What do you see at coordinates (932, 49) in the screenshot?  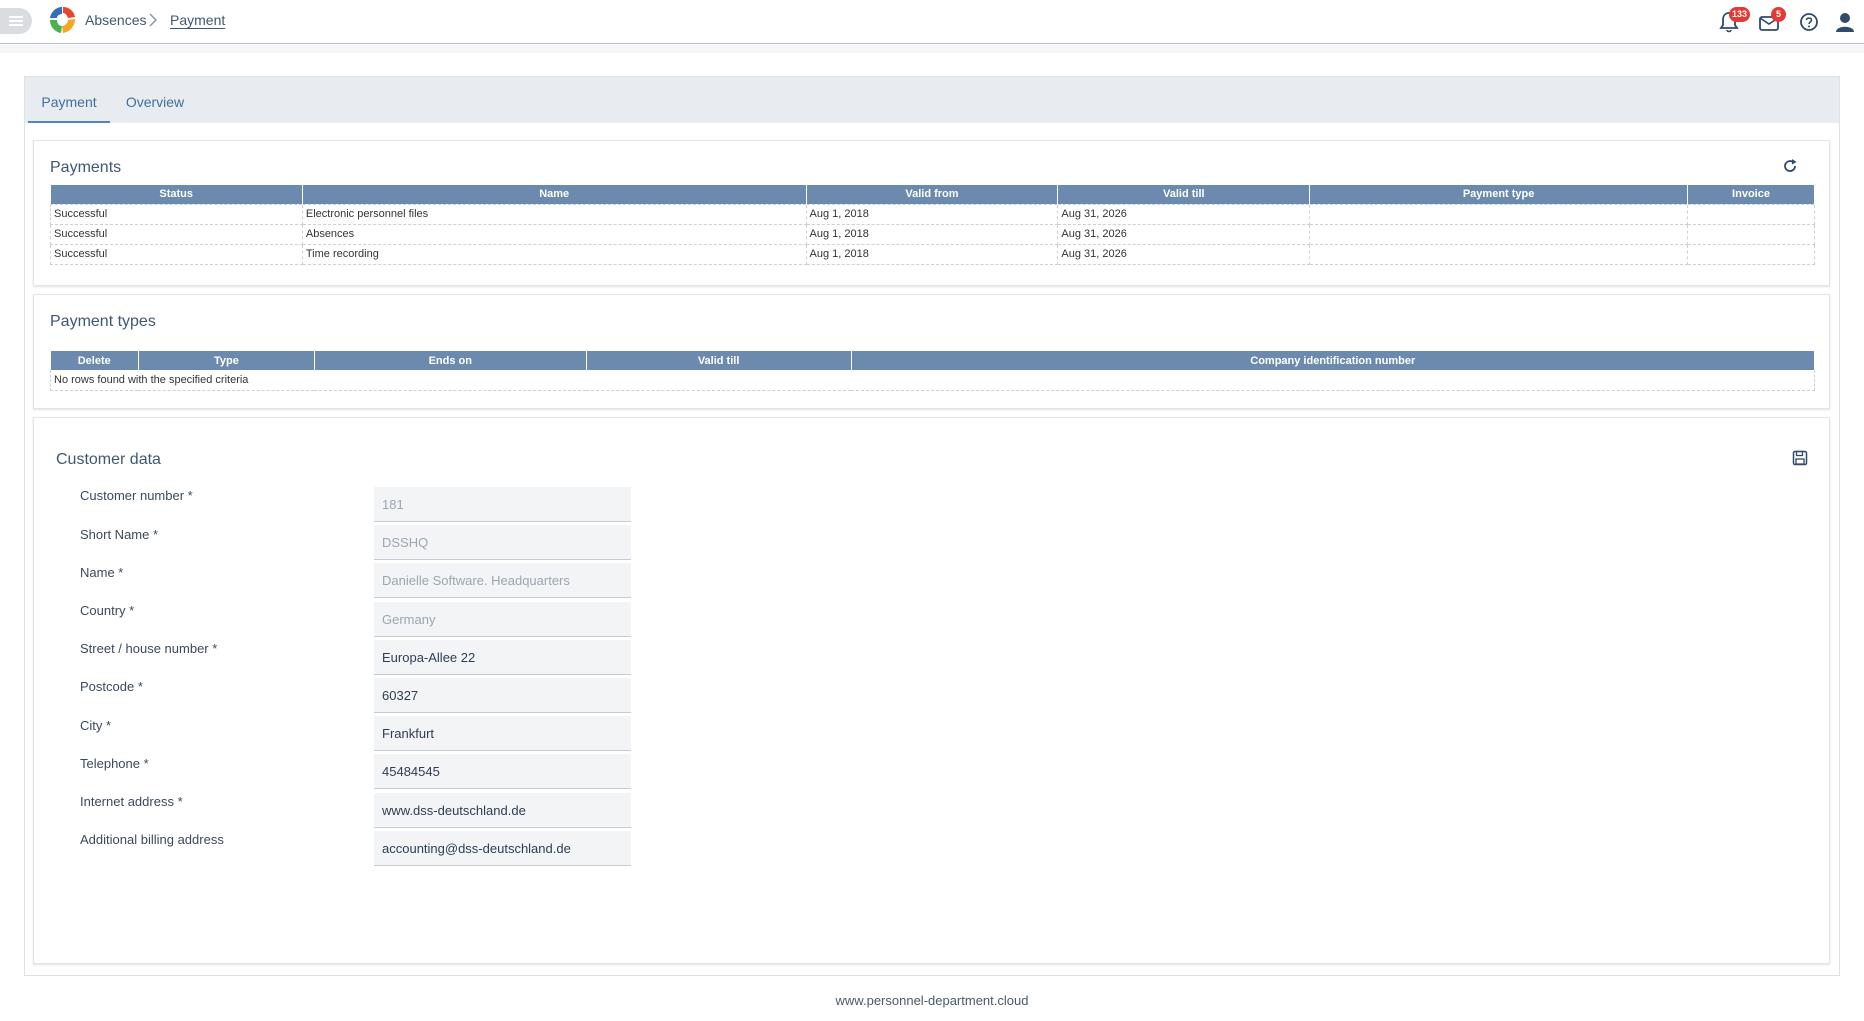 I see `header-shadow` at bounding box center [932, 49].